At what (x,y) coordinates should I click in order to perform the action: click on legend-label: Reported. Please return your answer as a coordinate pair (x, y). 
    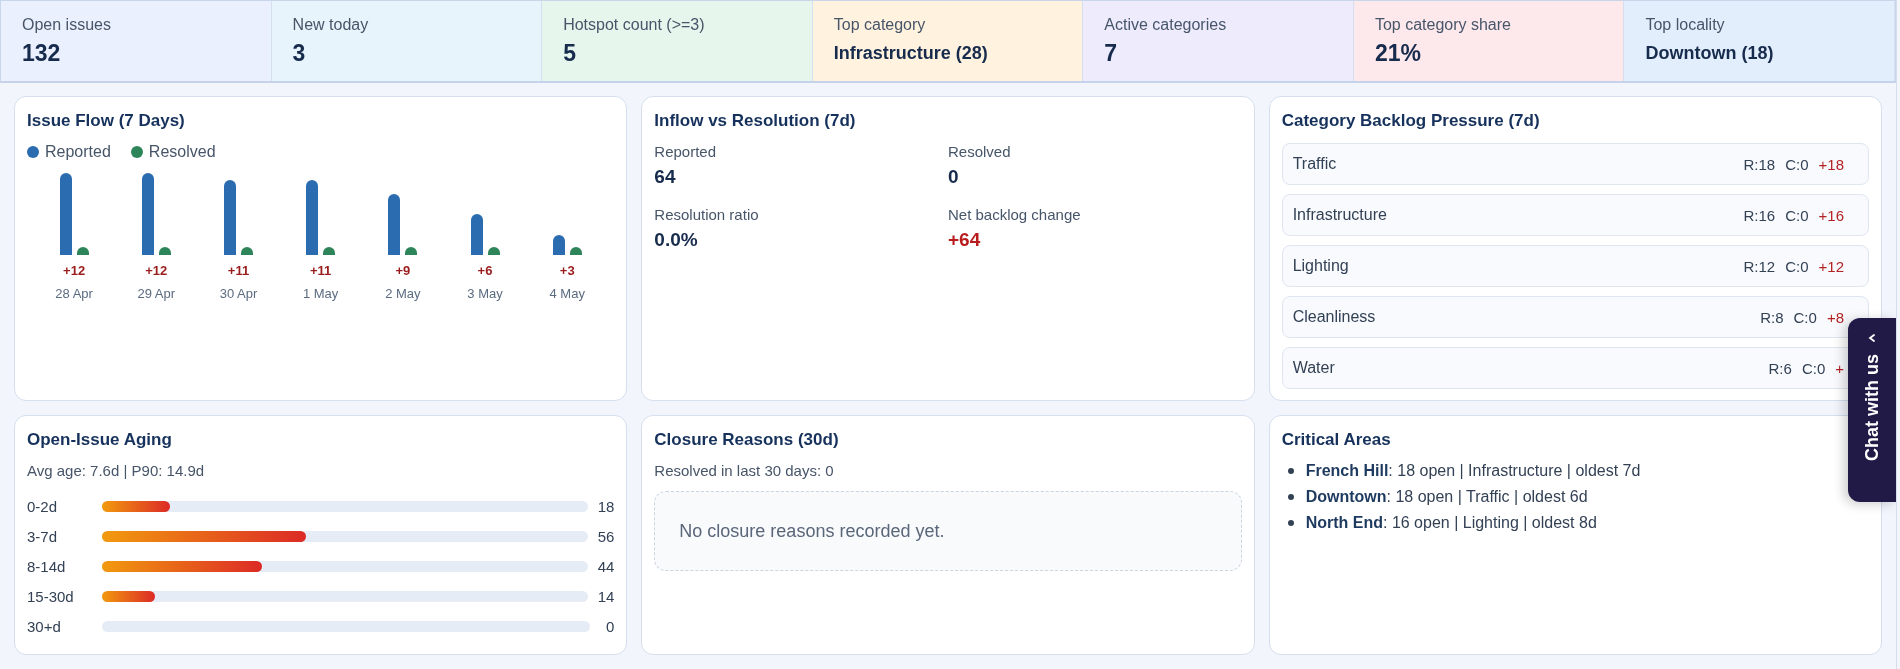
    Looking at the image, I should click on (78, 152).